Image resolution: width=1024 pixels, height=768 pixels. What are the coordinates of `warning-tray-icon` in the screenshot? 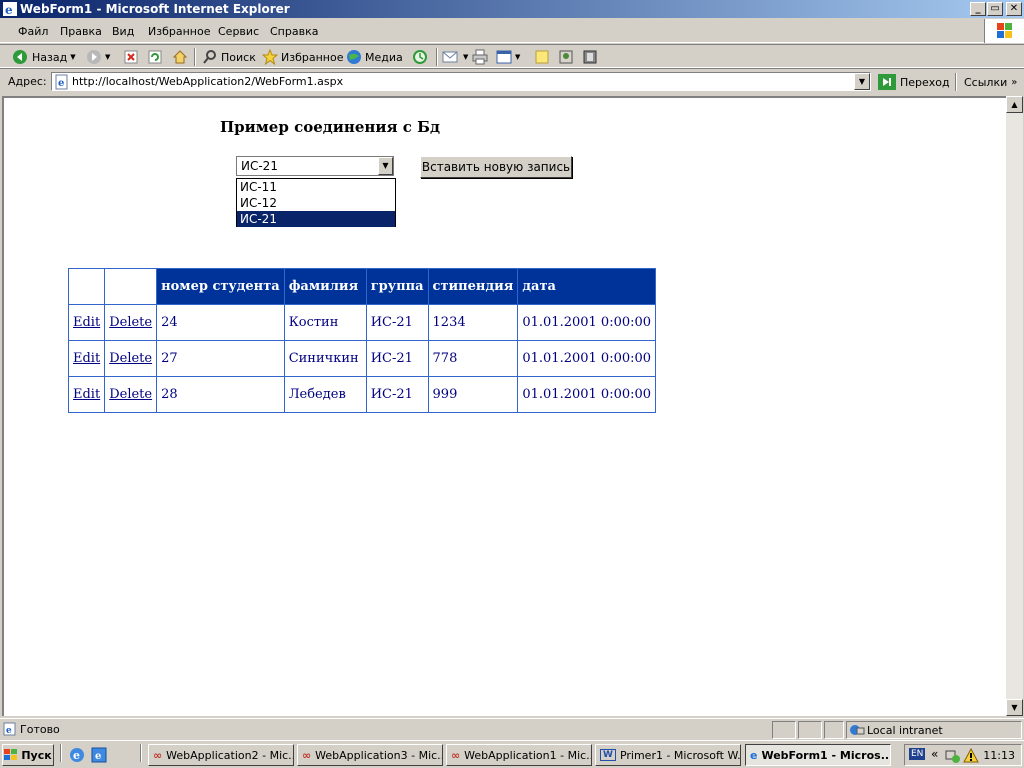 It's located at (971, 756).